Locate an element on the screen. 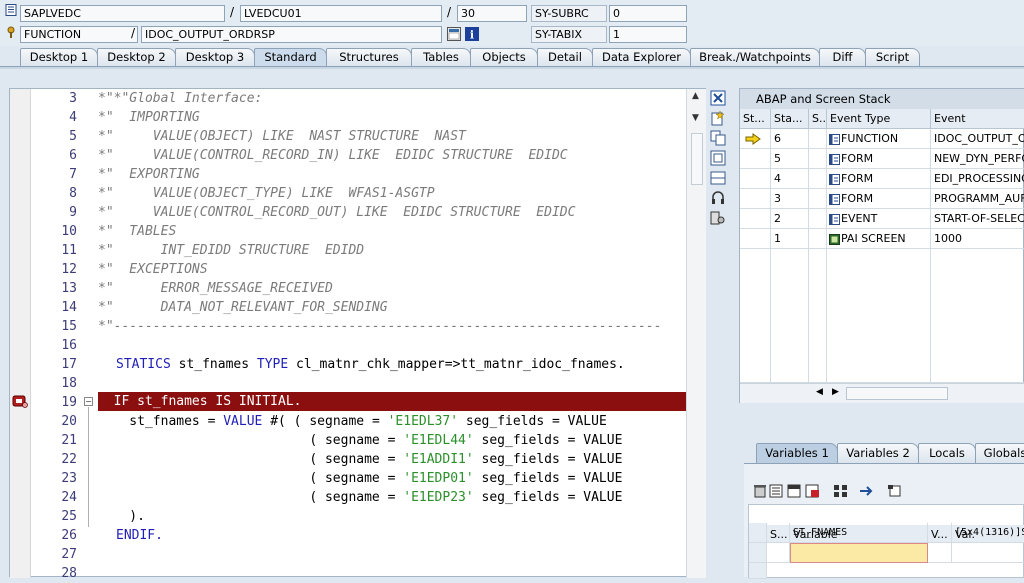  stack-event-type: PAI SCREEN is located at coordinates (879, 239).